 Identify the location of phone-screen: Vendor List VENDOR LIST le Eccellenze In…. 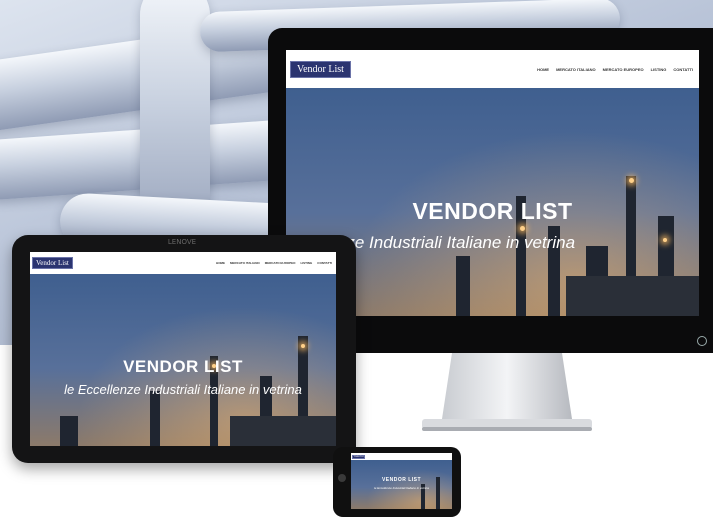
(401, 481).